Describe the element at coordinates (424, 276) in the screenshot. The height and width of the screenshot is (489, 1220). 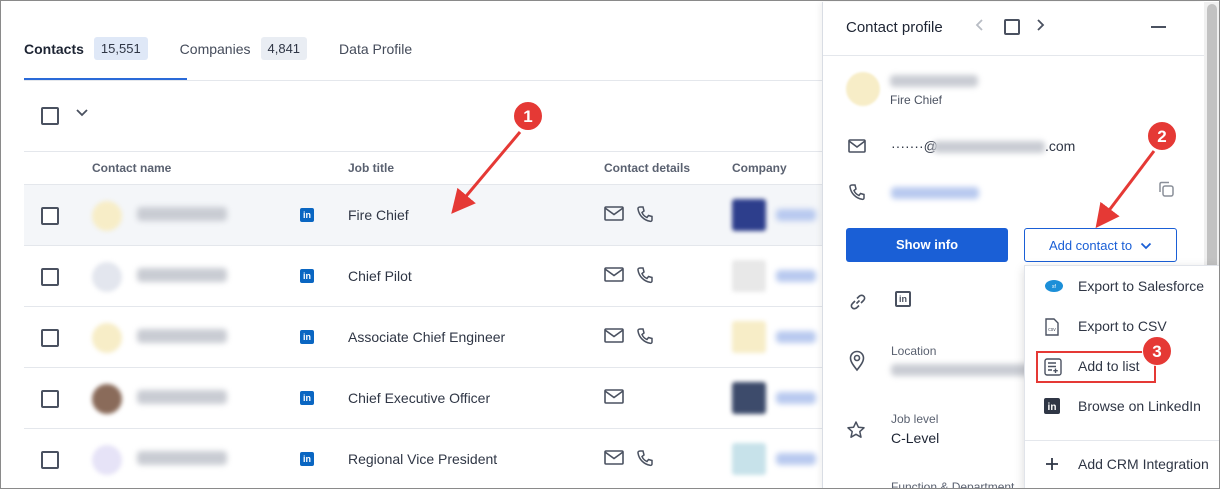
I see `table-row: in Chief Pilot` at that location.